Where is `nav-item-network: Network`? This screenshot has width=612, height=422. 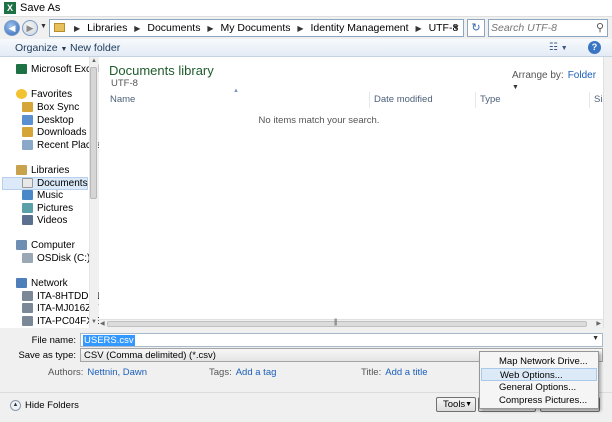
nav-item-network: Network is located at coordinates (42, 284).